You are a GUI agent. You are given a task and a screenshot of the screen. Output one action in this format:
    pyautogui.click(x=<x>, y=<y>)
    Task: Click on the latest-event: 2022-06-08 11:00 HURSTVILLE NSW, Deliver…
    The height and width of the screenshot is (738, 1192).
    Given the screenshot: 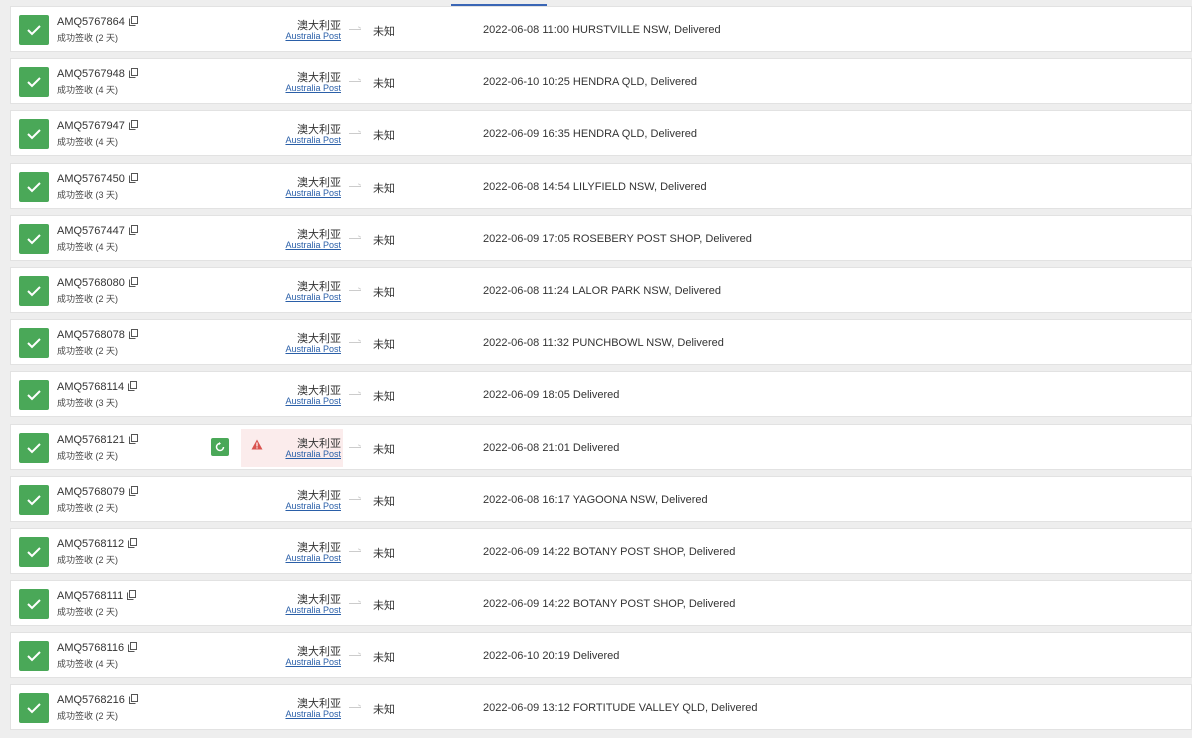 What is the action you would take?
    pyautogui.click(x=602, y=30)
    